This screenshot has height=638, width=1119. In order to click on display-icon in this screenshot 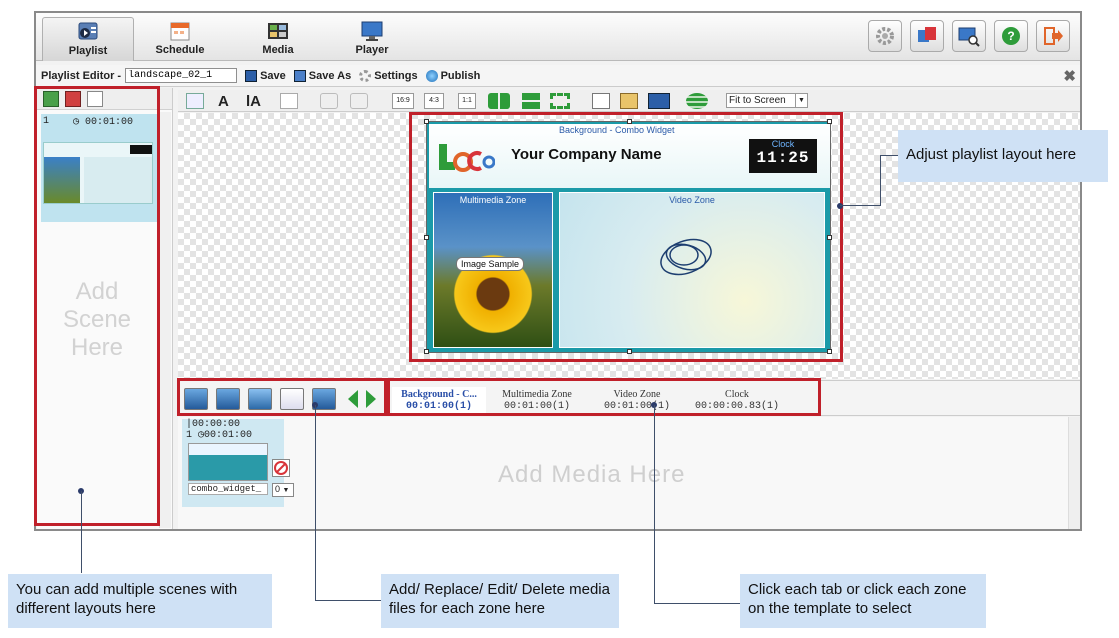, I will do `click(927, 34)`.